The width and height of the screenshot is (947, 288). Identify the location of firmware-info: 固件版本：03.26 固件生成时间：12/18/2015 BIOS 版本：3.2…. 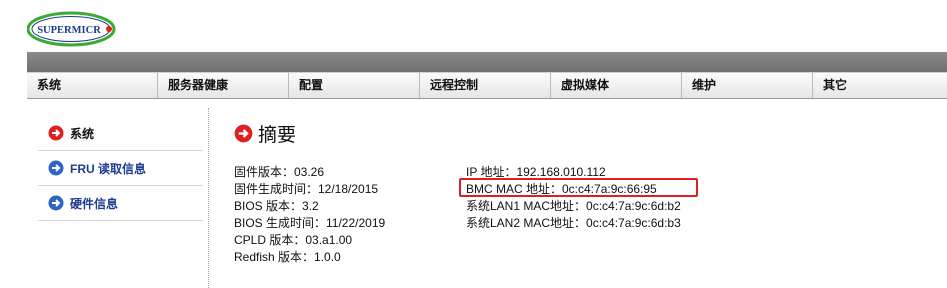
(309, 215).